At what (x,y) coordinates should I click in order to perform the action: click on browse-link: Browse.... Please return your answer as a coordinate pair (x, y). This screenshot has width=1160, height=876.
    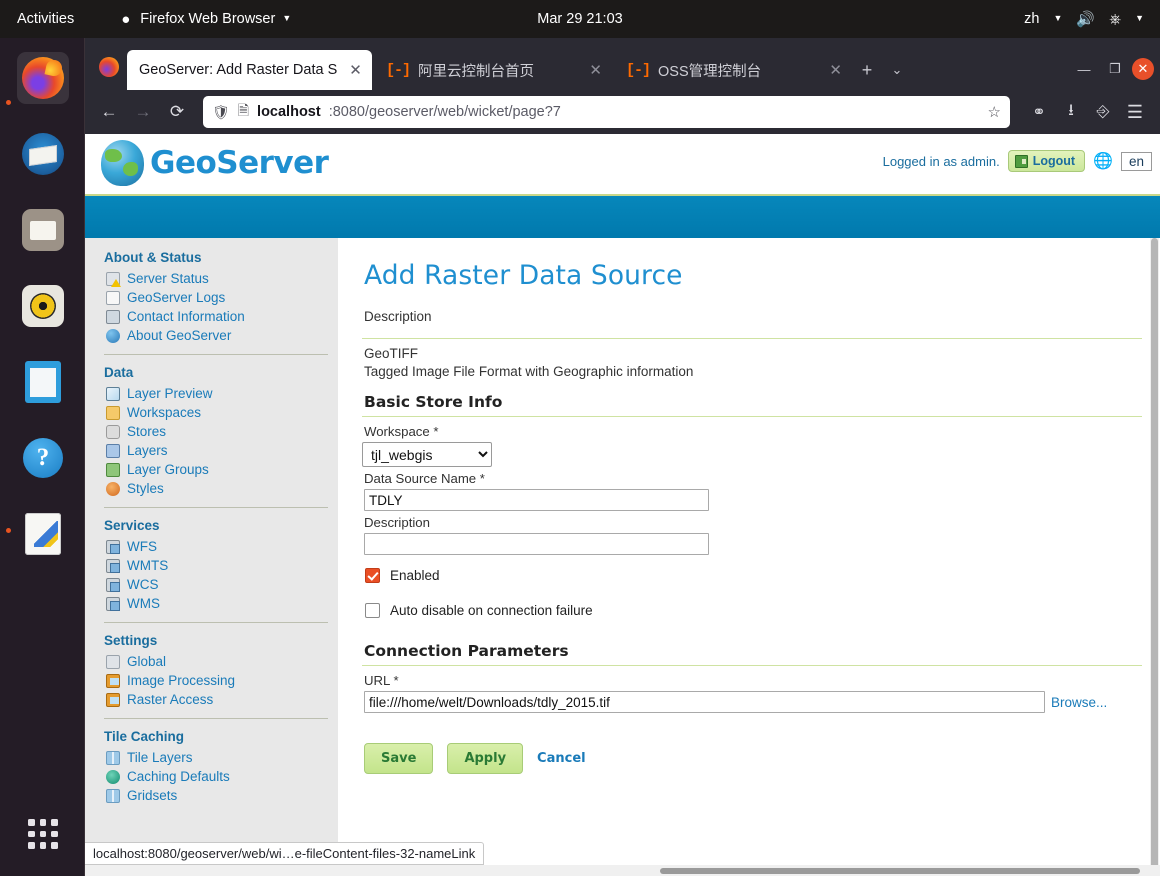
    Looking at the image, I should click on (1079, 702).